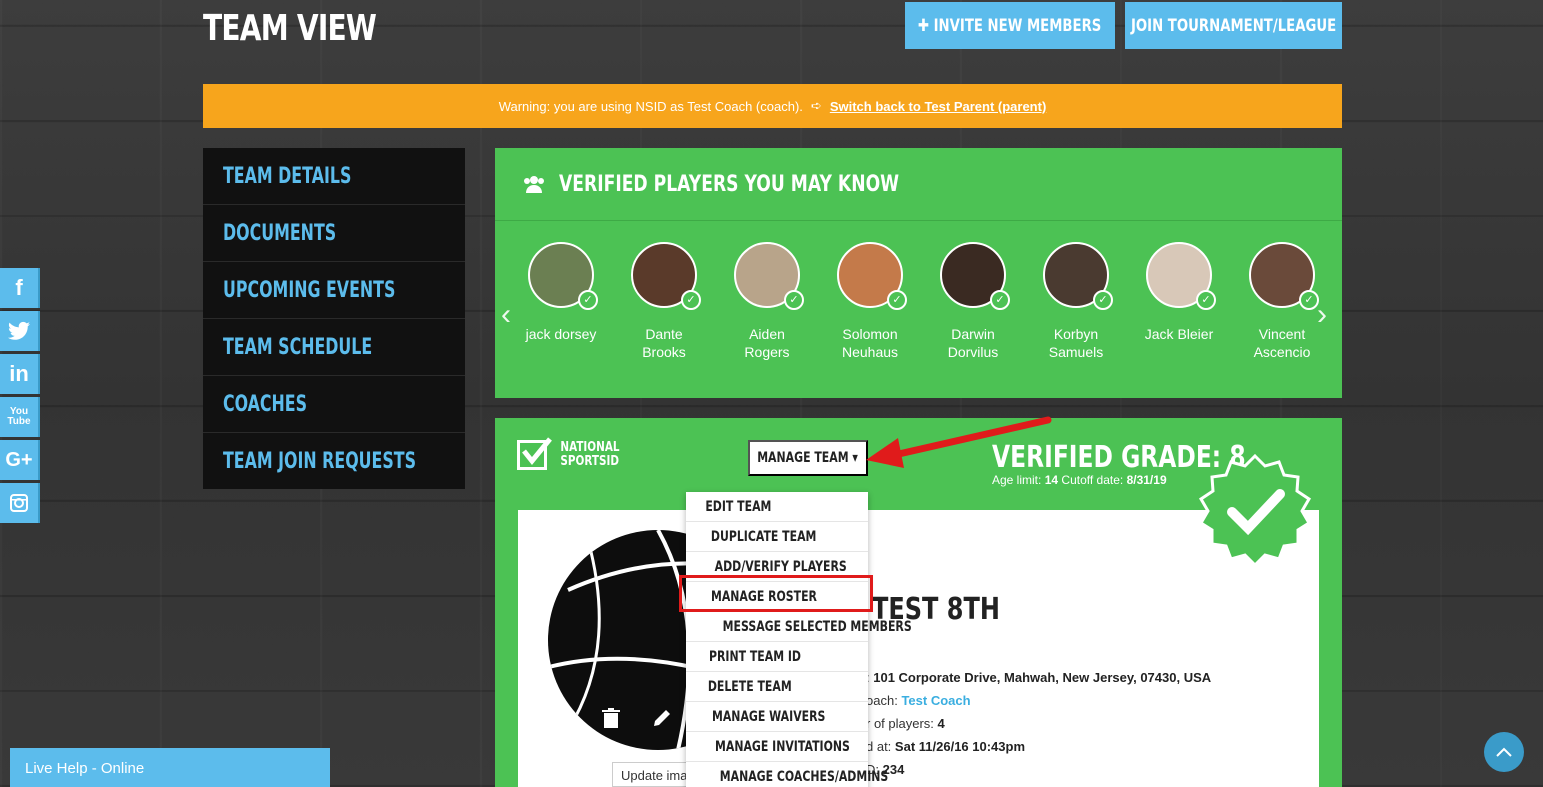 The height and width of the screenshot is (787, 1543). I want to click on sidebar-item-team-schedule: TEAM SCHEDULE, so click(334, 347).